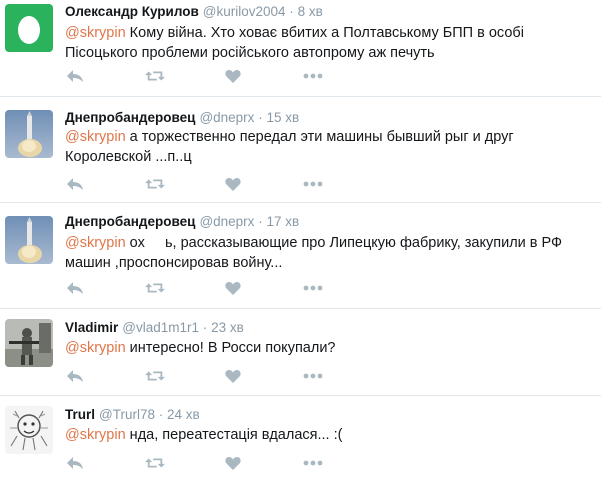  What do you see at coordinates (244, 11) in the screenshot?
I see `author-handle: @kurilov2004` at bounding box center [244, 11].